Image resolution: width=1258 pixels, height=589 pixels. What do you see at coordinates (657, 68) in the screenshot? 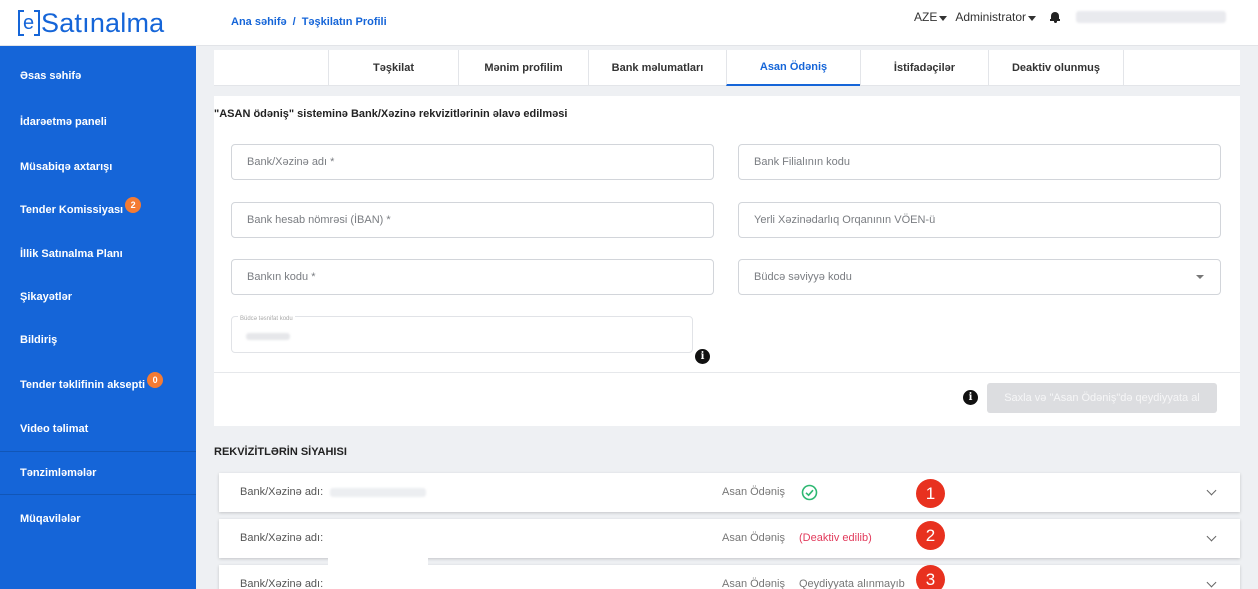
I see `tab-bank-info: Bank məlumatları` at bounding box center [657, 68].